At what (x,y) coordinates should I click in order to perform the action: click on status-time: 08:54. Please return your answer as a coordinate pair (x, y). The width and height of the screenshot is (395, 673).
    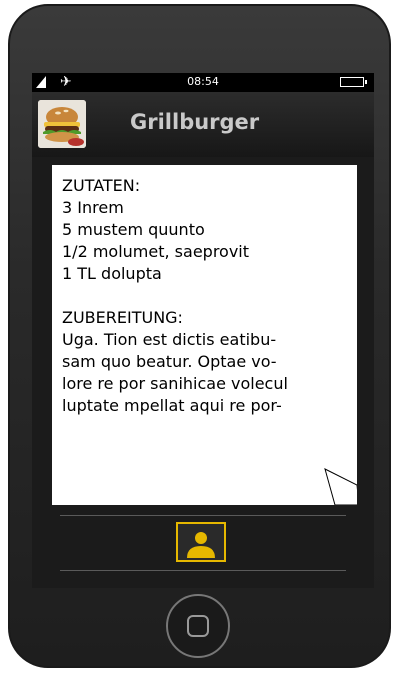
    Looking at the image, I should click on (203, 81).